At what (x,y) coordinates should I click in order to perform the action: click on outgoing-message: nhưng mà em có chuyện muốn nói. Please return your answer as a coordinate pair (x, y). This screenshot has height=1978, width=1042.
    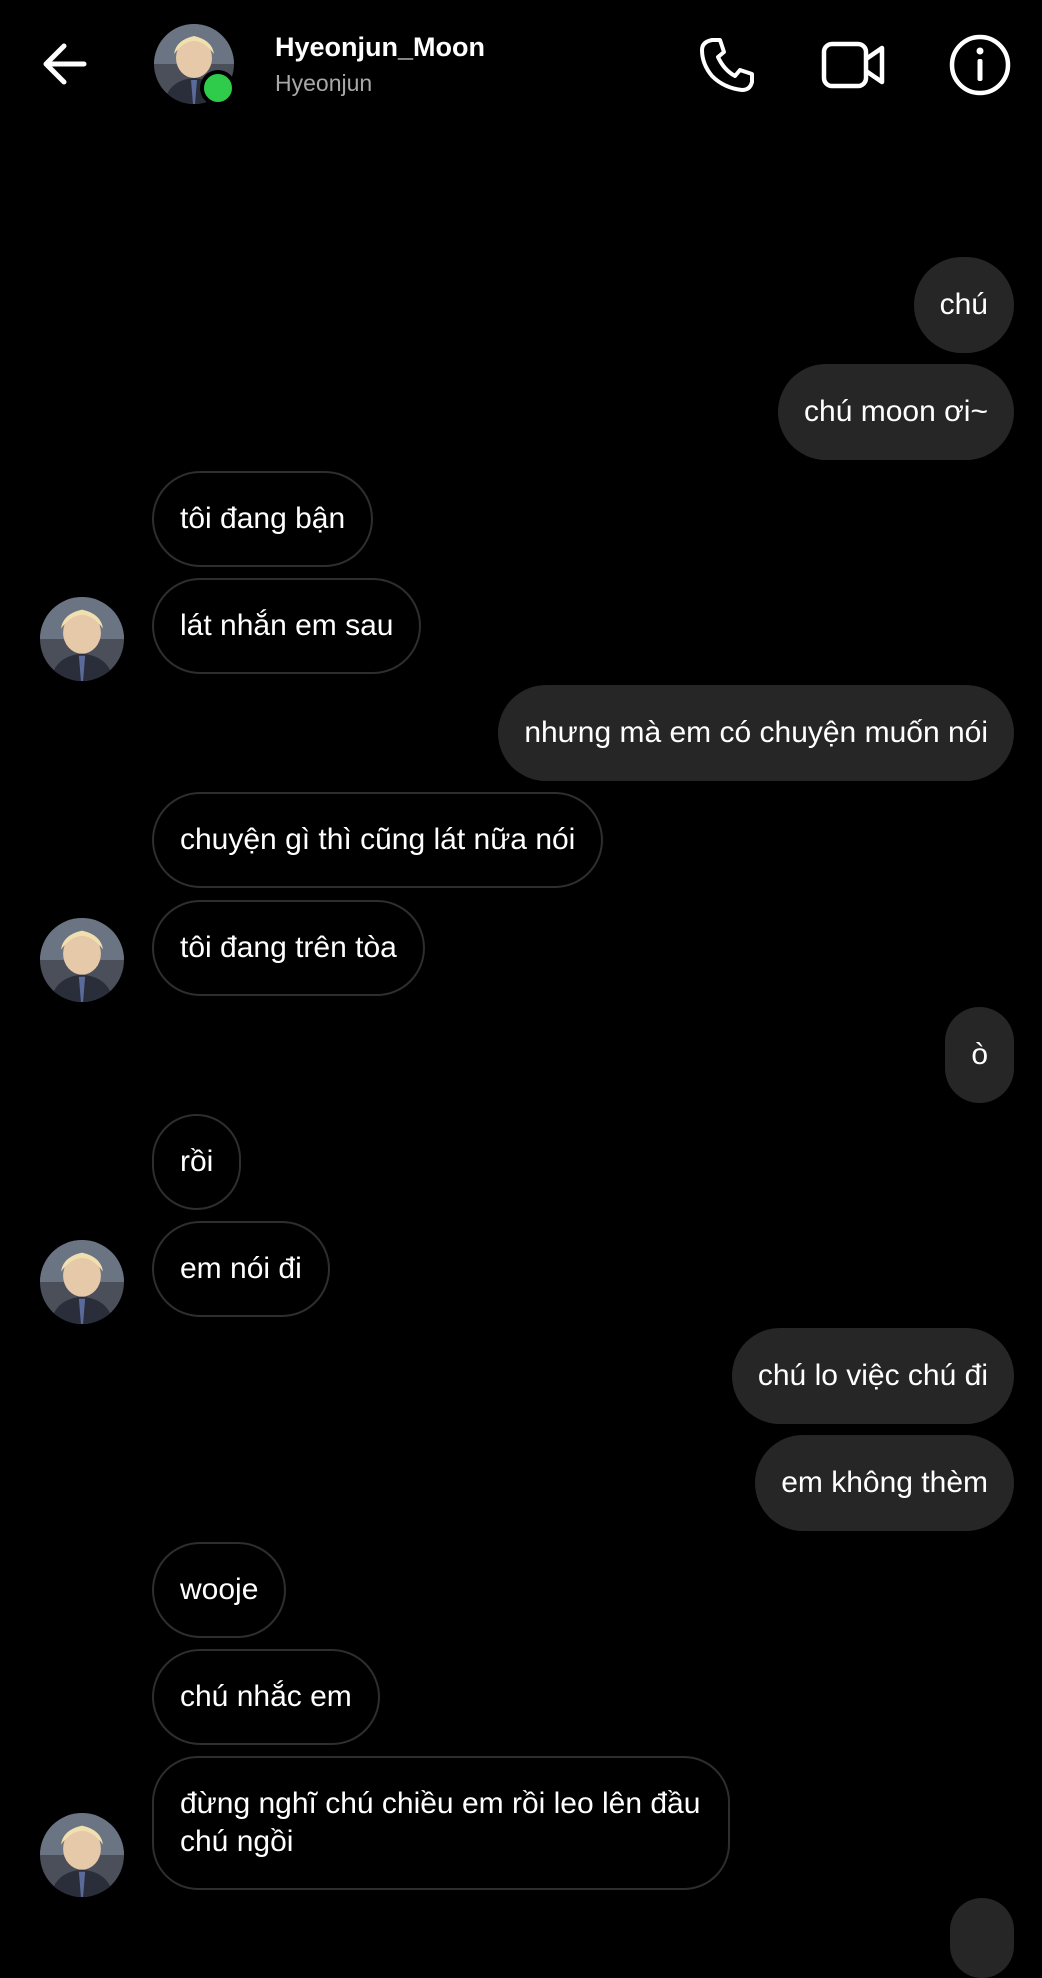
    Looking at the image, I should click on (756, 733).